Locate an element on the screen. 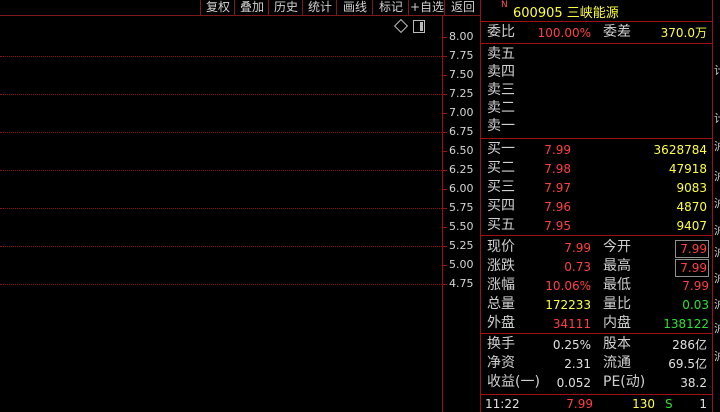  history-button: 历史 is located at coordinates (285, 7).